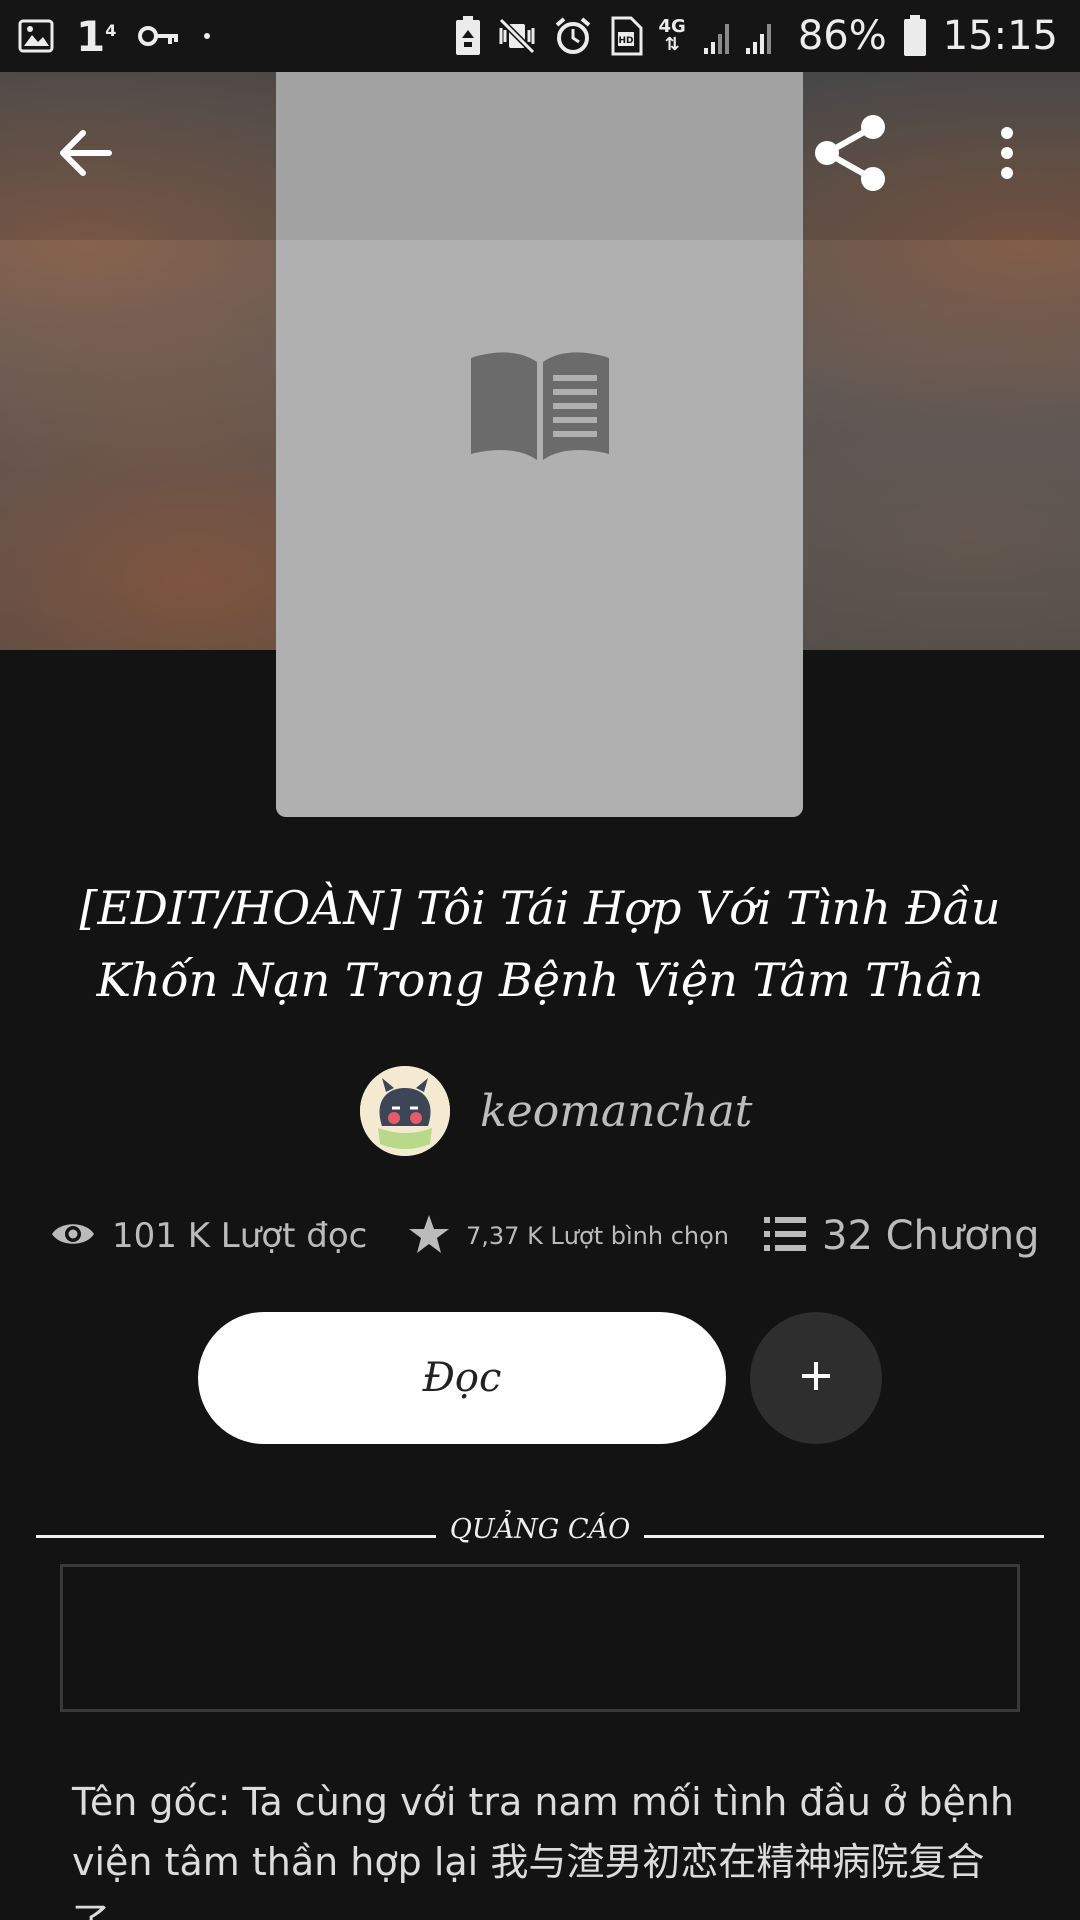 The image size is (1080, 1920). I want to click on reads-count: 101 K Lượt đọc, so click(240, 1236).